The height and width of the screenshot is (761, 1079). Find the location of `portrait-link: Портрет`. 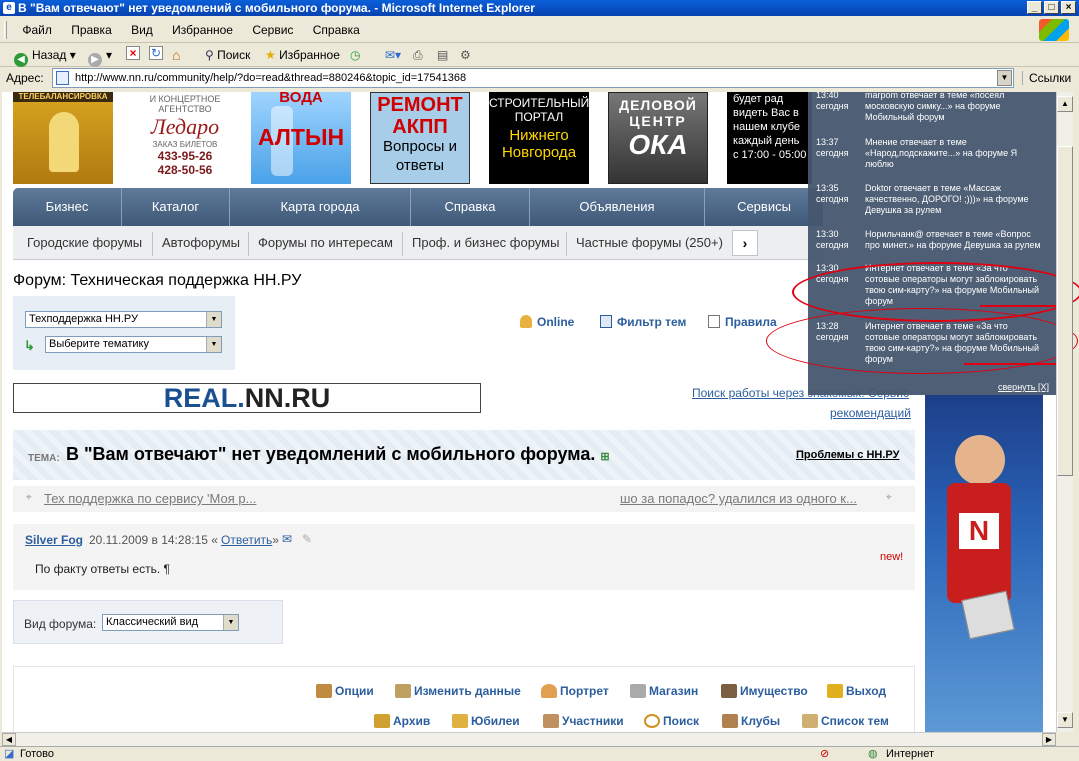

portrait-link: Портрет is located at coordinates (575, 691).